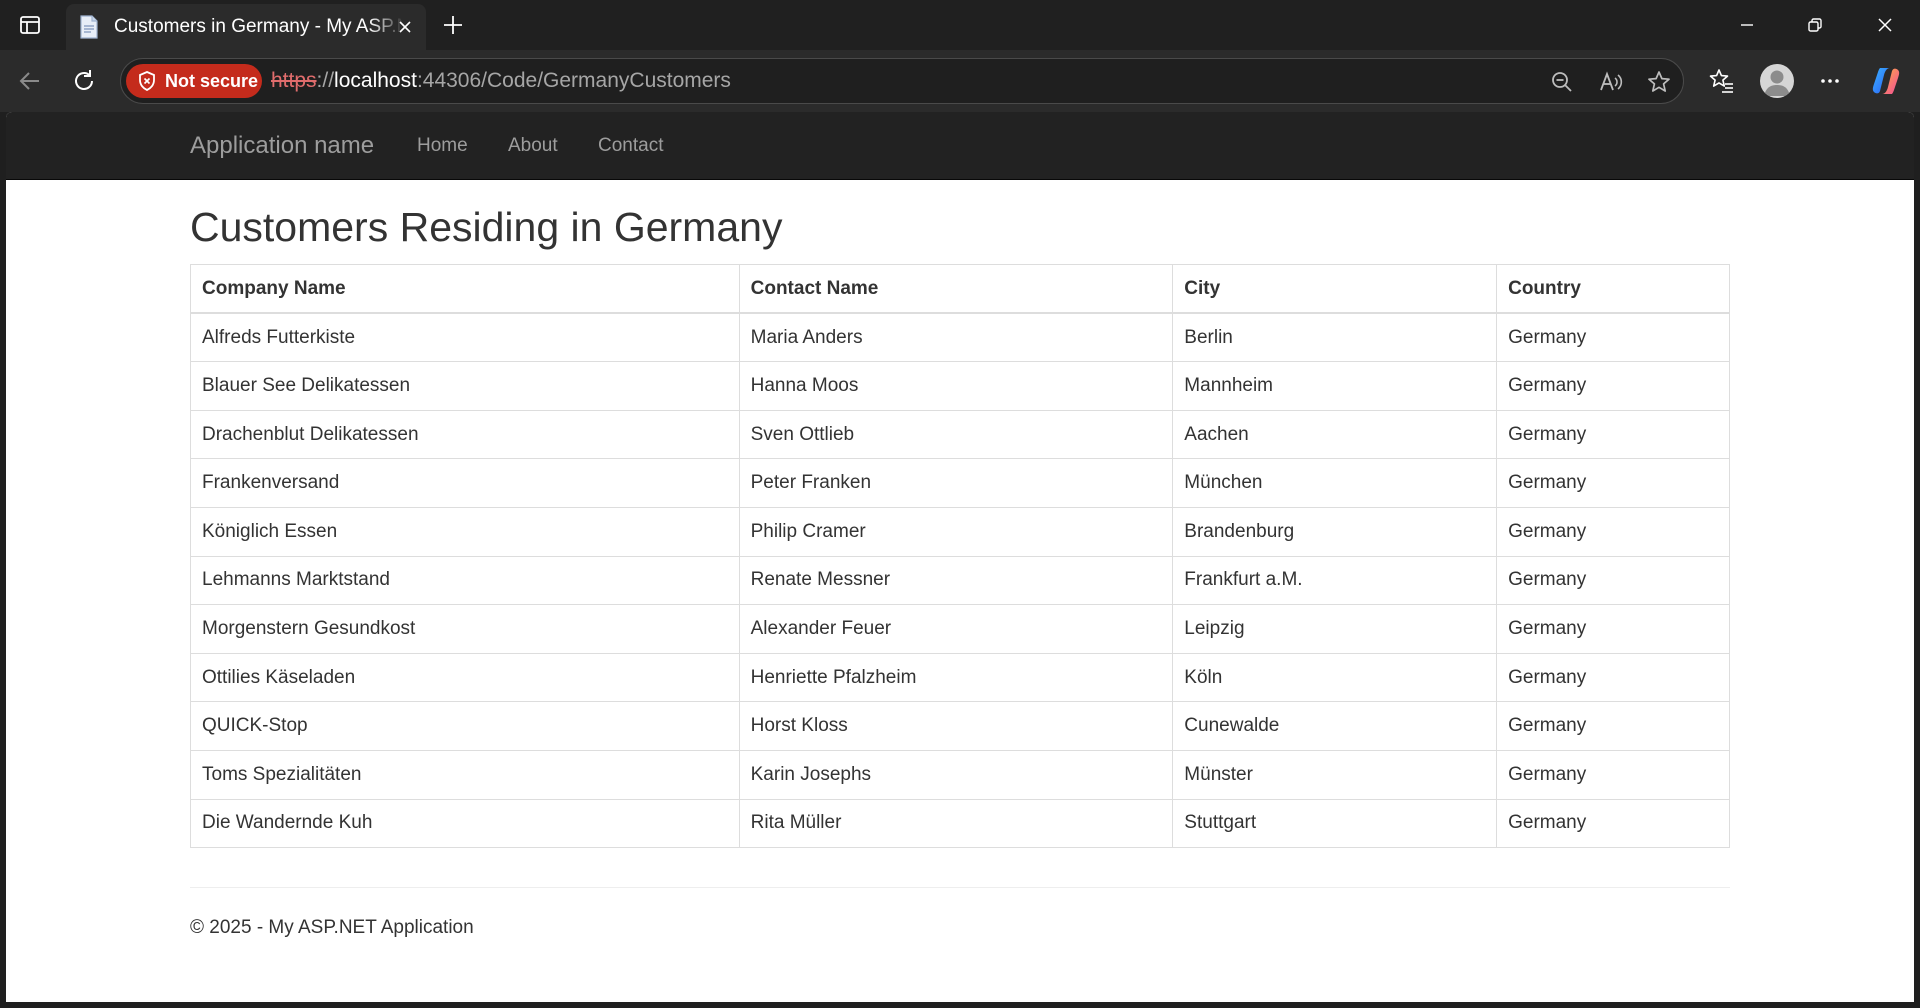  I want to click on not-secure-label: Not secure, so click(212, 80).